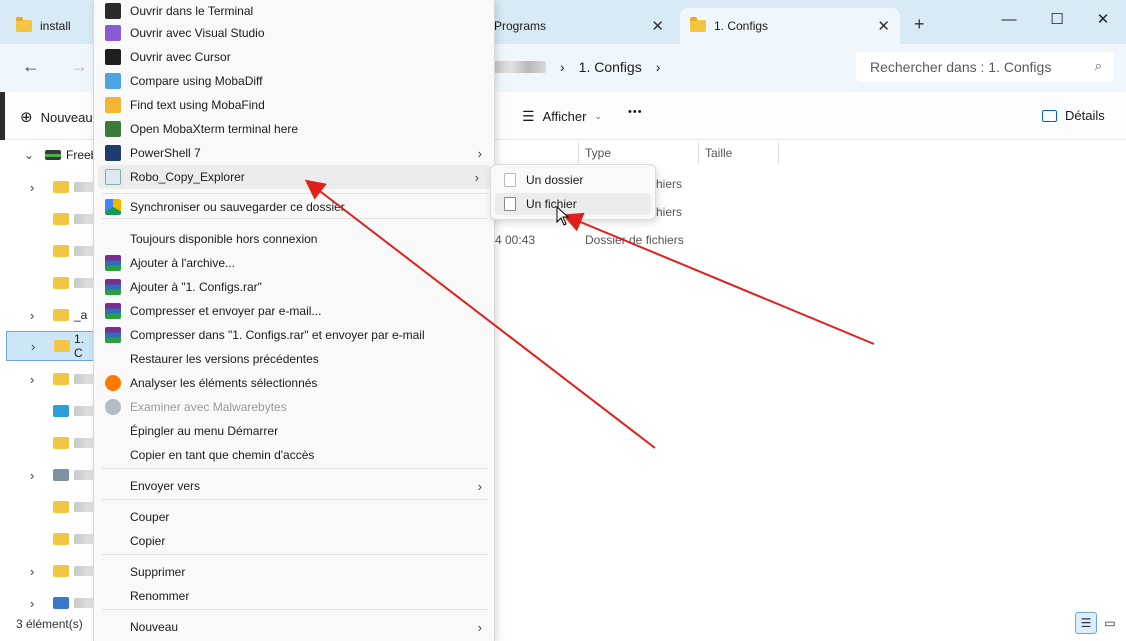 This screenshot has height=641, width=1126. I want to click on menu-item: Find text using MobaFind, so click(294, 105).